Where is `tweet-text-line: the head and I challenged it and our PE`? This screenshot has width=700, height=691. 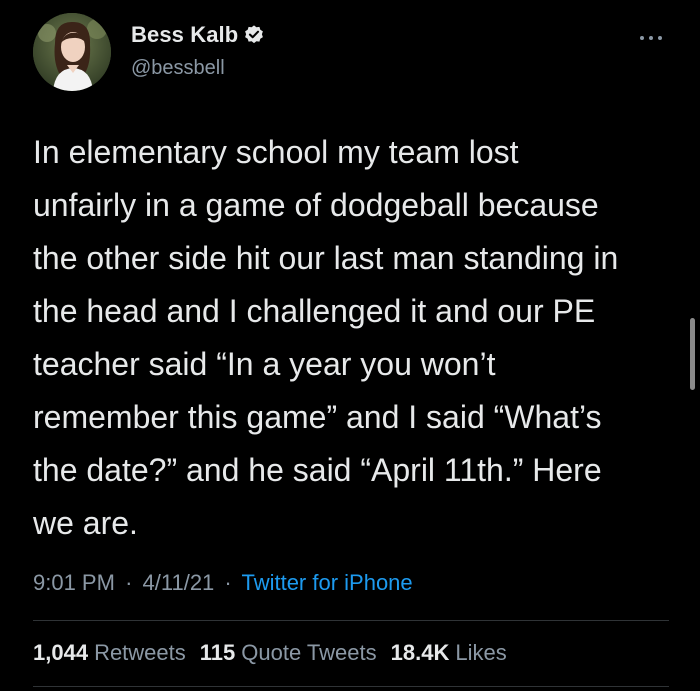 tweet-text-line: the head and I challenged it and our PE is located at coordinates (314, 311).